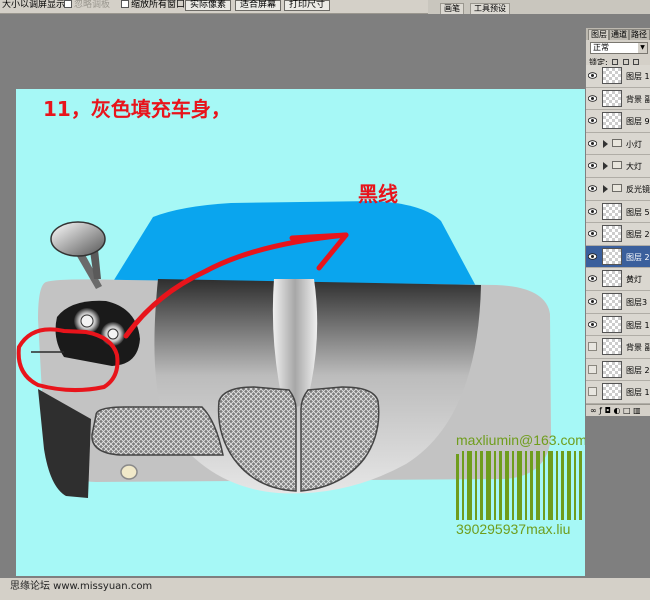  I want to click on layers-panel-tabs: 图层 通道 路径, so click(618, 34).